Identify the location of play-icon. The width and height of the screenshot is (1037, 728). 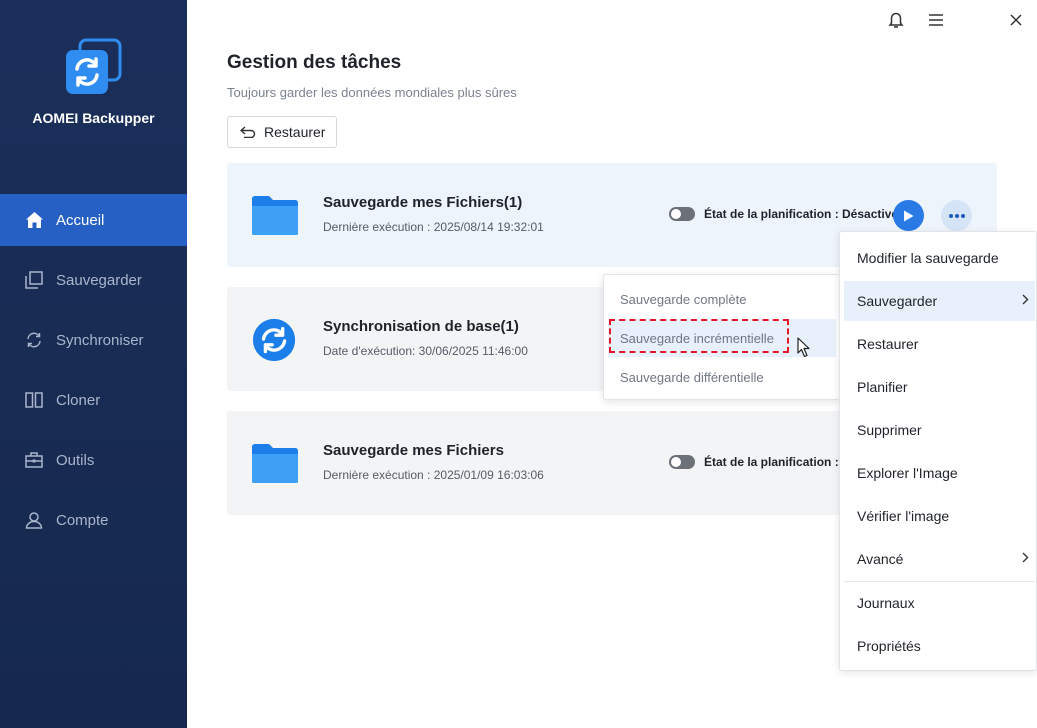
(909, 215).